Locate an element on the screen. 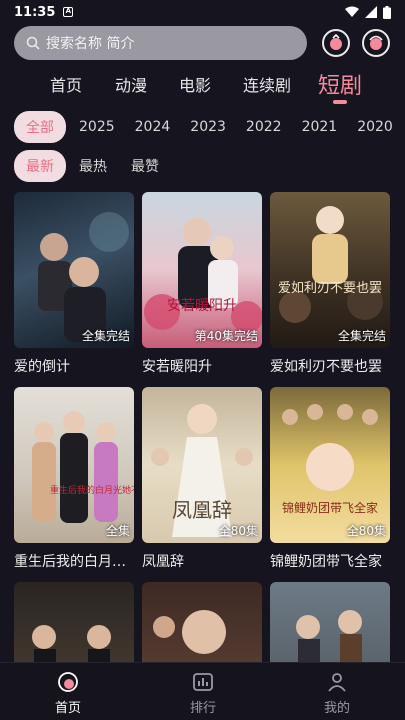 The height and width of the screenshot is (720, 405). poster-artwork-icon: 凤凰辞 is located at coordinates (202, 470).